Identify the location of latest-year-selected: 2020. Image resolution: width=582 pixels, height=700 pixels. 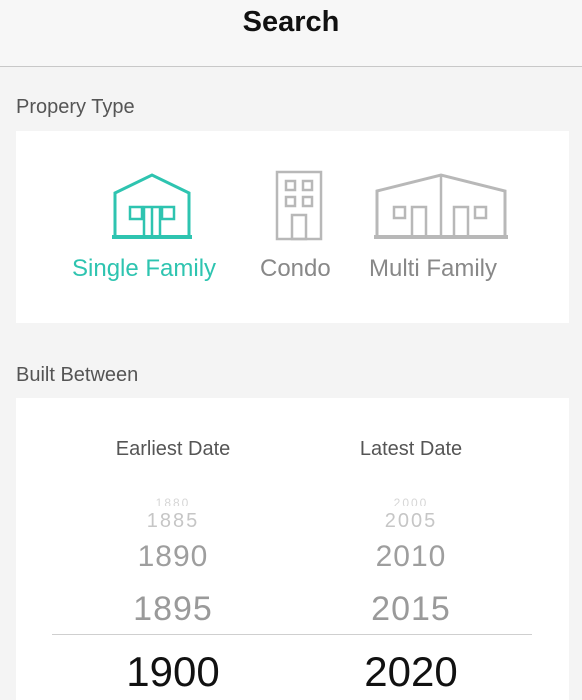
(411, 672).